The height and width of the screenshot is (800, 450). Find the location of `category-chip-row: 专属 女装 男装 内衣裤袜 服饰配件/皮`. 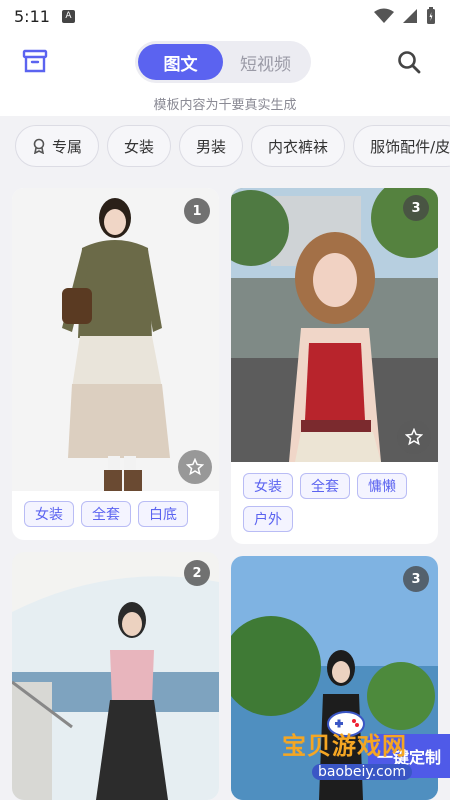

category-chip-row: 专属 女装 男装 内衣裤袜 服饰配件/皮 is located at coordinates (225, 146).